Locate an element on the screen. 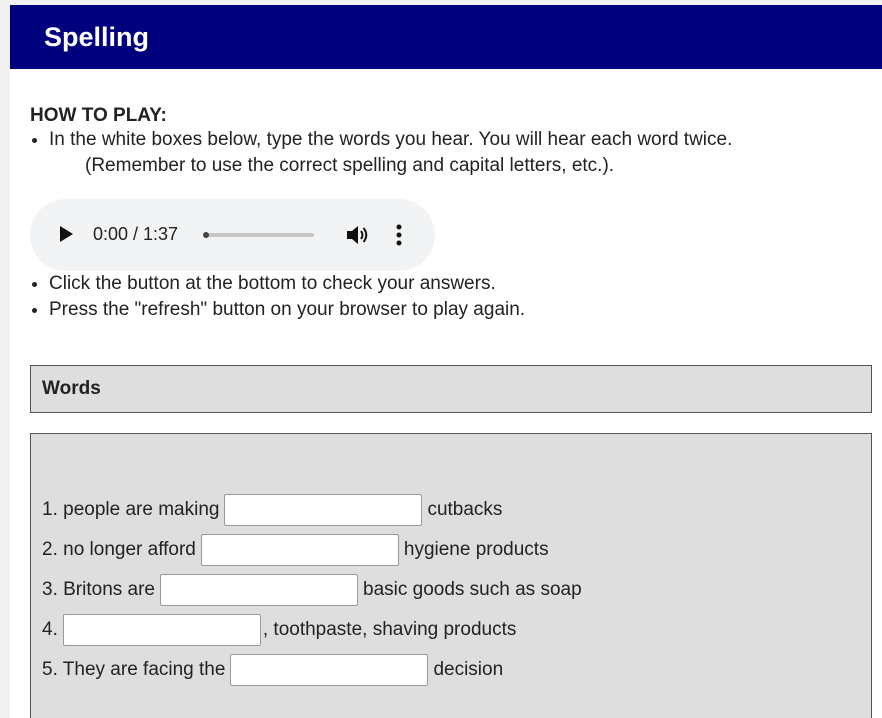 This screenshot has height=718, width=882. question-row: 4. , toothpaste, shaving products is located at coordinates (456, 630).